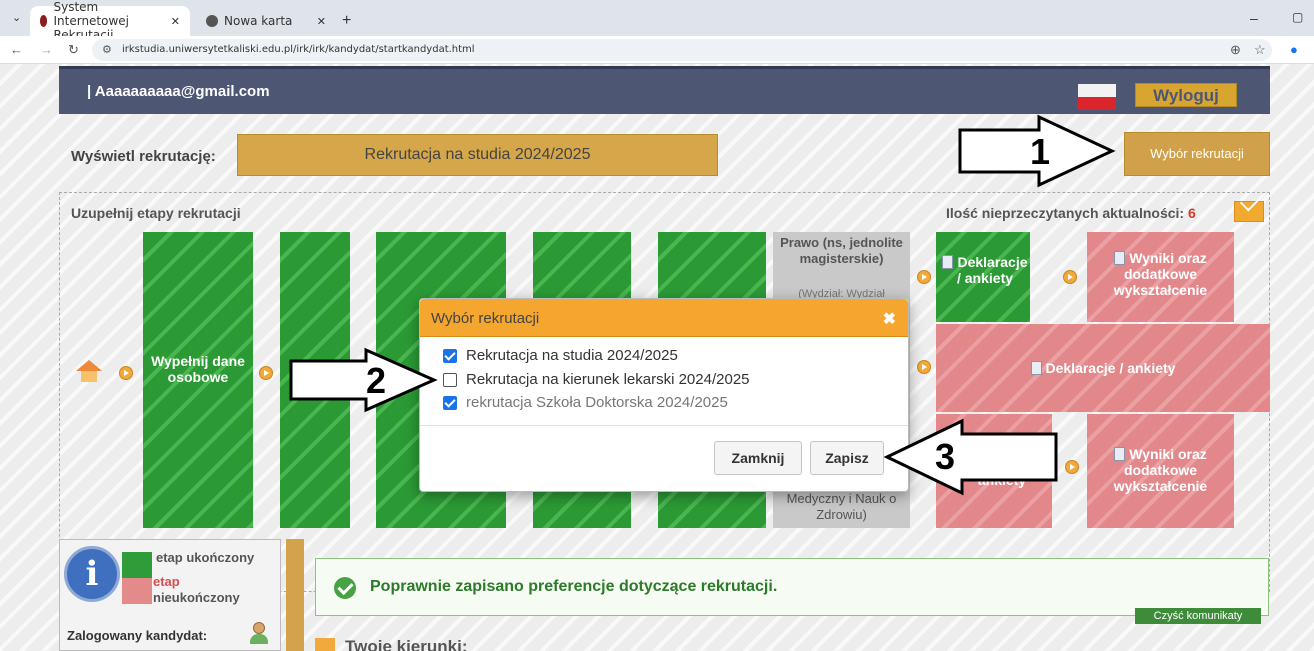 The image size is (1314, 651). I want to click on tab-irk: System Internetowej Rekrutacji ✕, so click(110, 21).